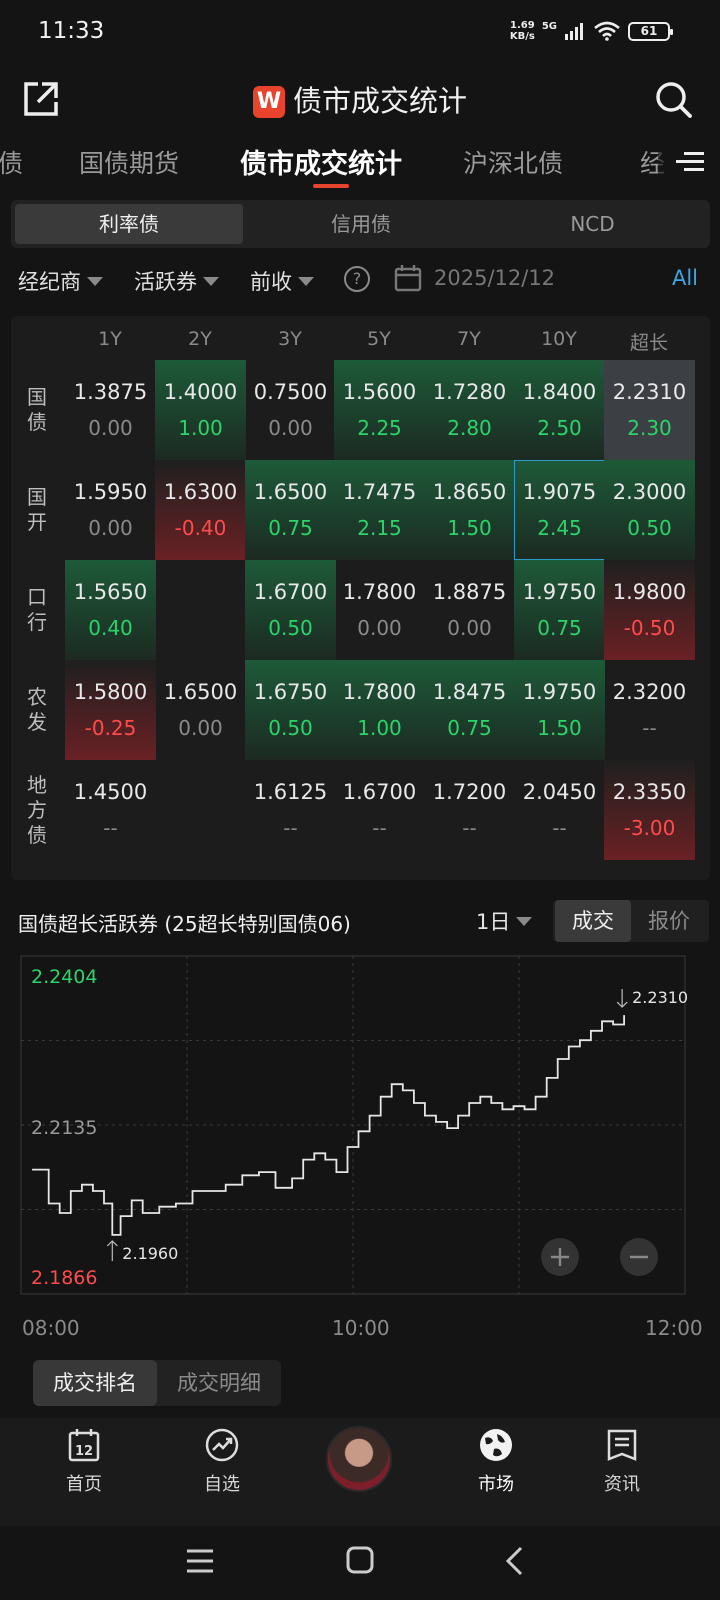 This screenshot has width=720, height=1600. I want to click on status-bar: 11:33 1.69 KB/s 5G 61, so click(360, 32).